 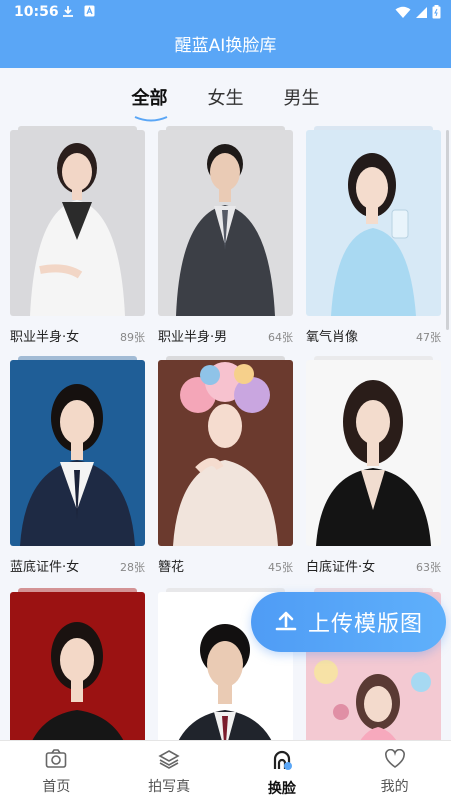 What do you see at coordinates (394, 787) in the screenshot?
I see `nav-label: 我的` at bounding box center [394, 787].